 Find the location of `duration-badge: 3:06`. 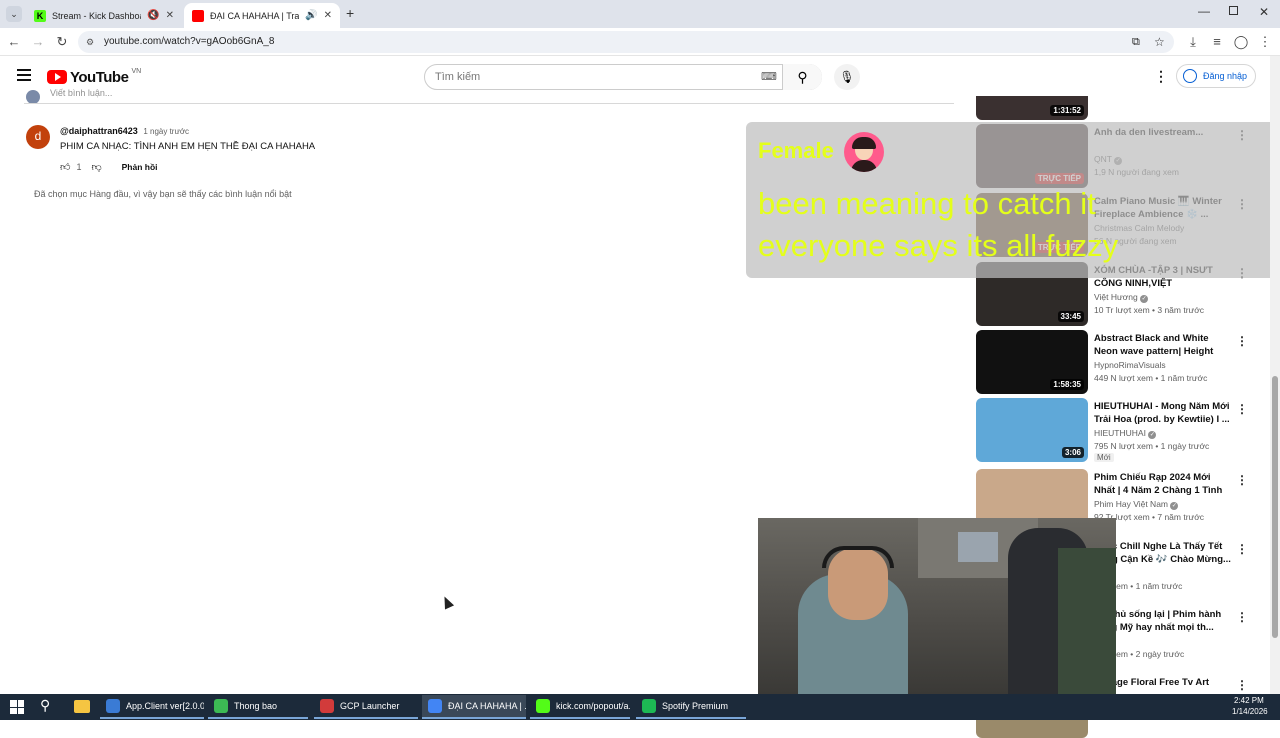

duration-badge: 3:06 is located at coordinates (1072, 452).